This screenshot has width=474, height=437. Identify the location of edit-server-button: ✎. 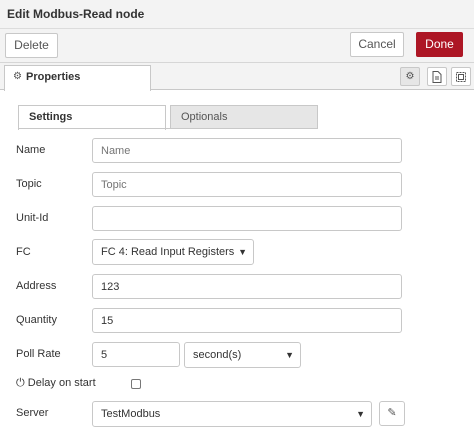
(392, 413).